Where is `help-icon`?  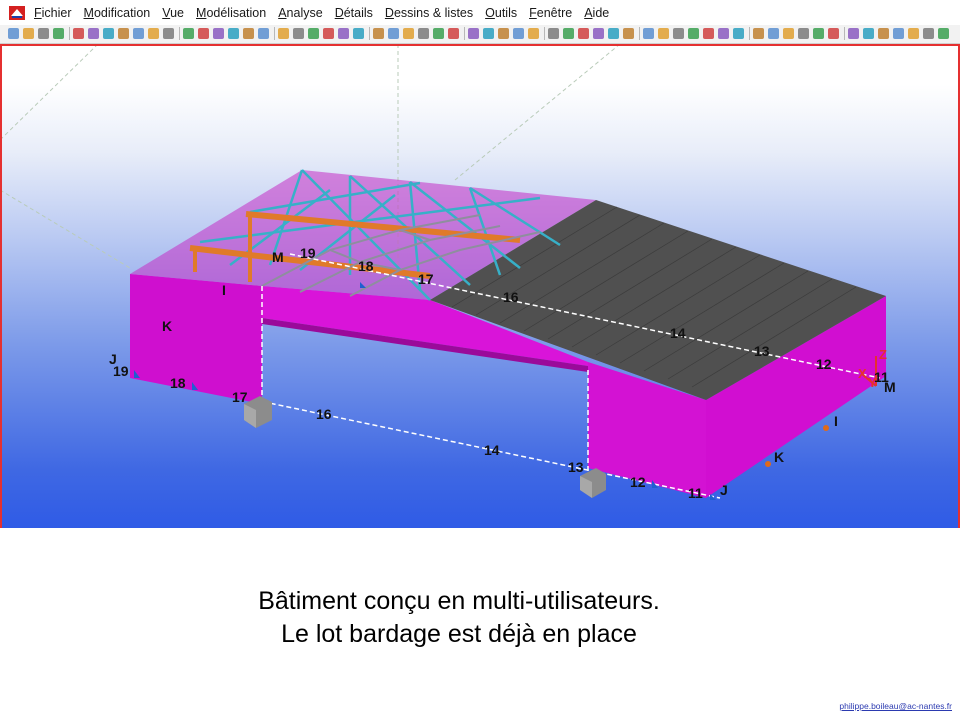
help-icon is located at coordinates (393, 33).